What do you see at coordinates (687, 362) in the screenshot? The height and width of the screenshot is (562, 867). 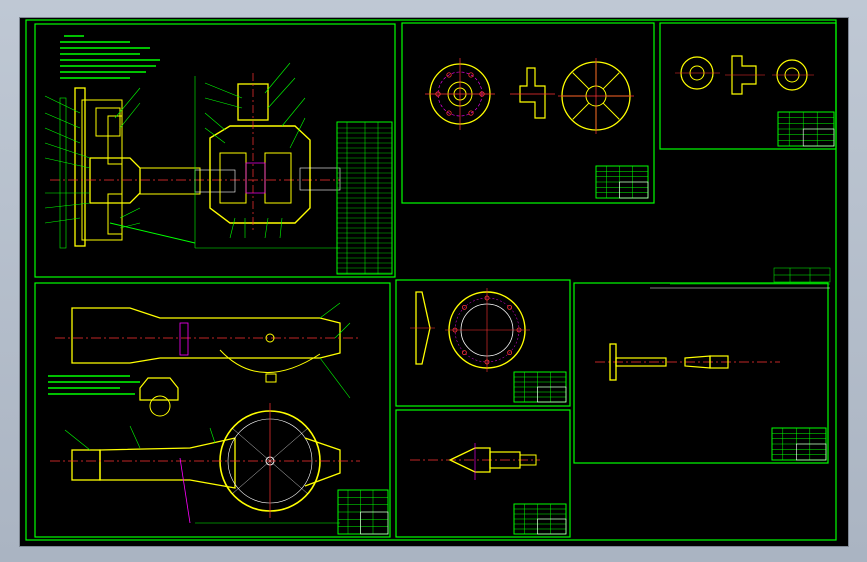 I see `axle-shaft-view` at bounding box center [687, 362].